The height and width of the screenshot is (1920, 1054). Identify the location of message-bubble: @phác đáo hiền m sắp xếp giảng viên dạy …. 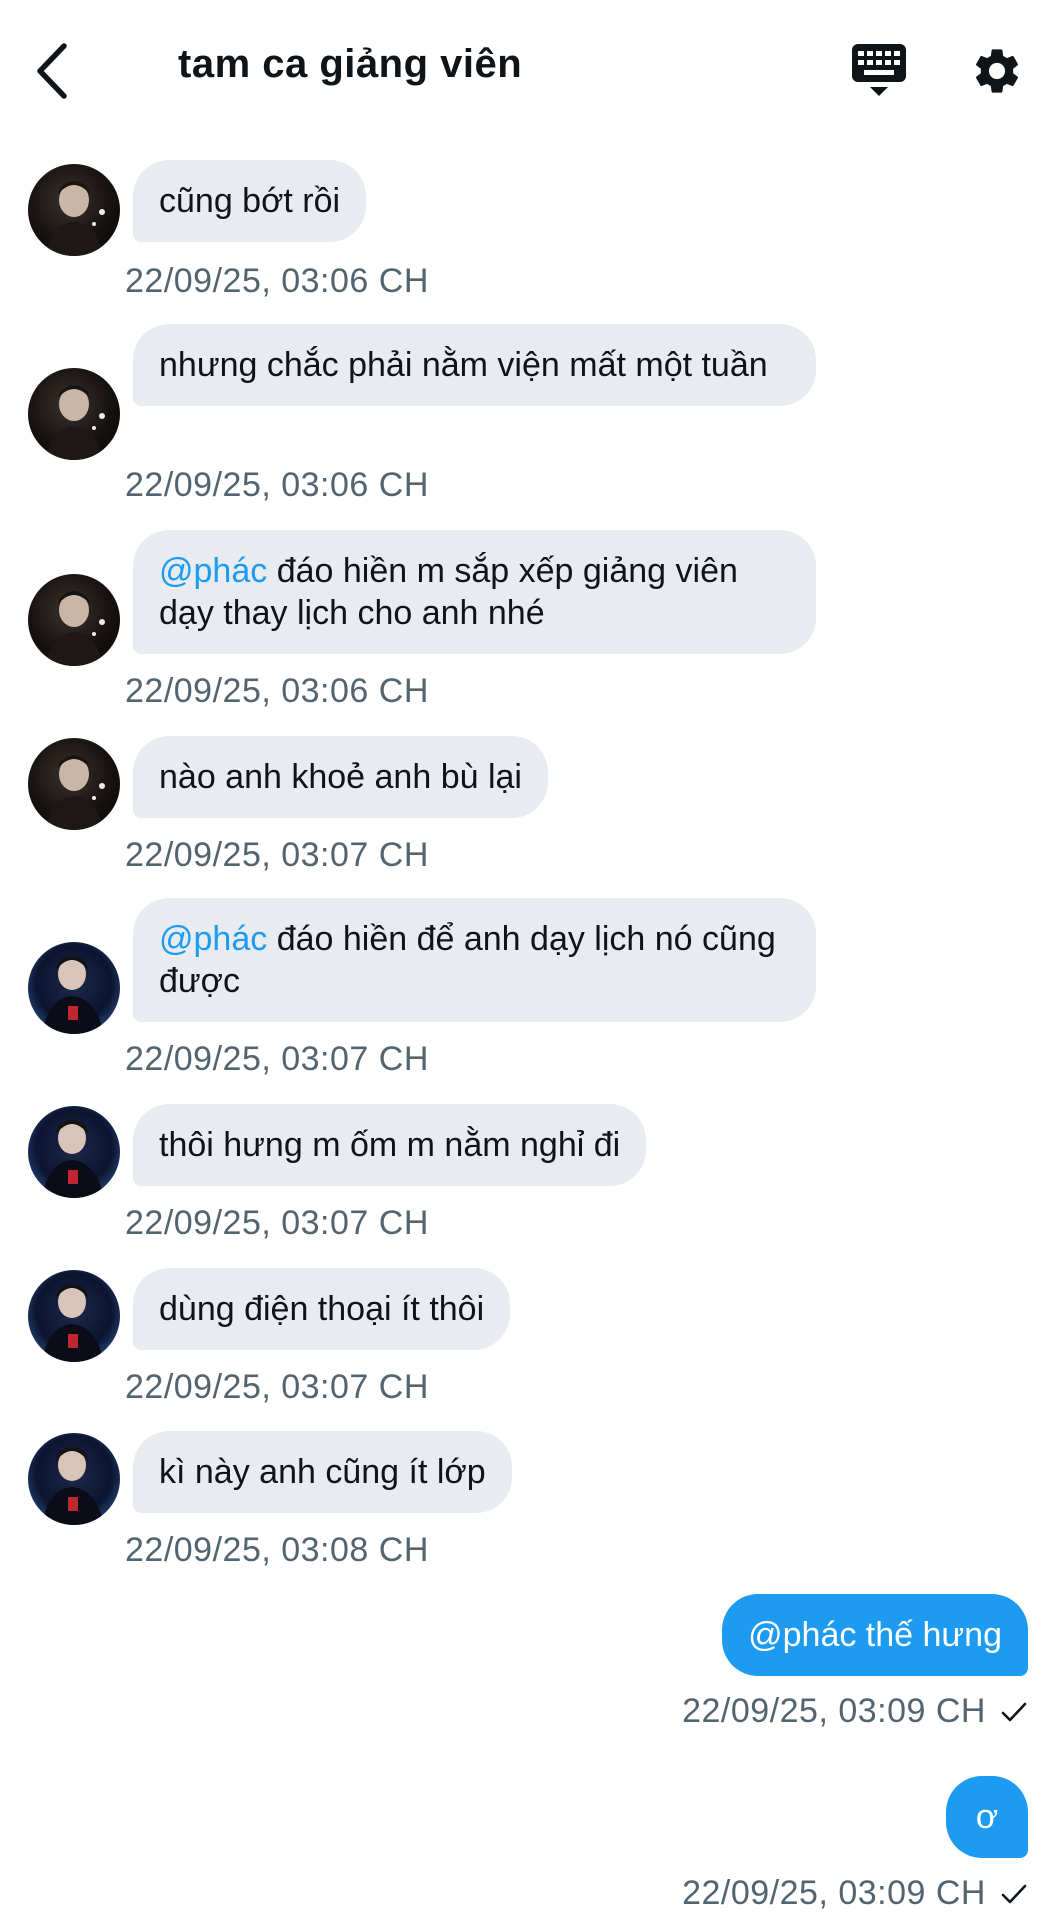
(474, 592).